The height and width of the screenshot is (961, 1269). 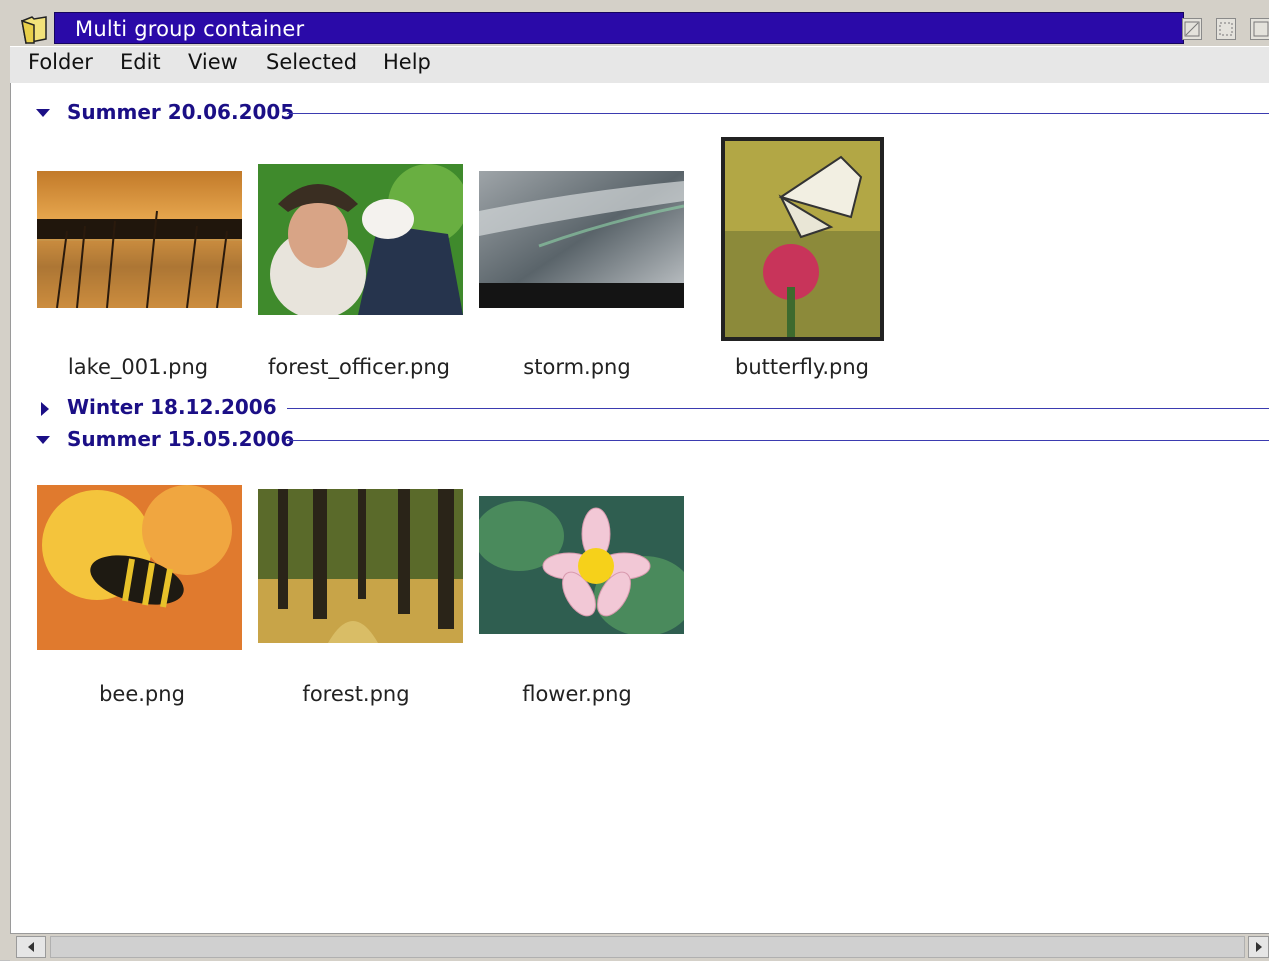 I want to click on menu-help: Help, so click(x=407, y=62).